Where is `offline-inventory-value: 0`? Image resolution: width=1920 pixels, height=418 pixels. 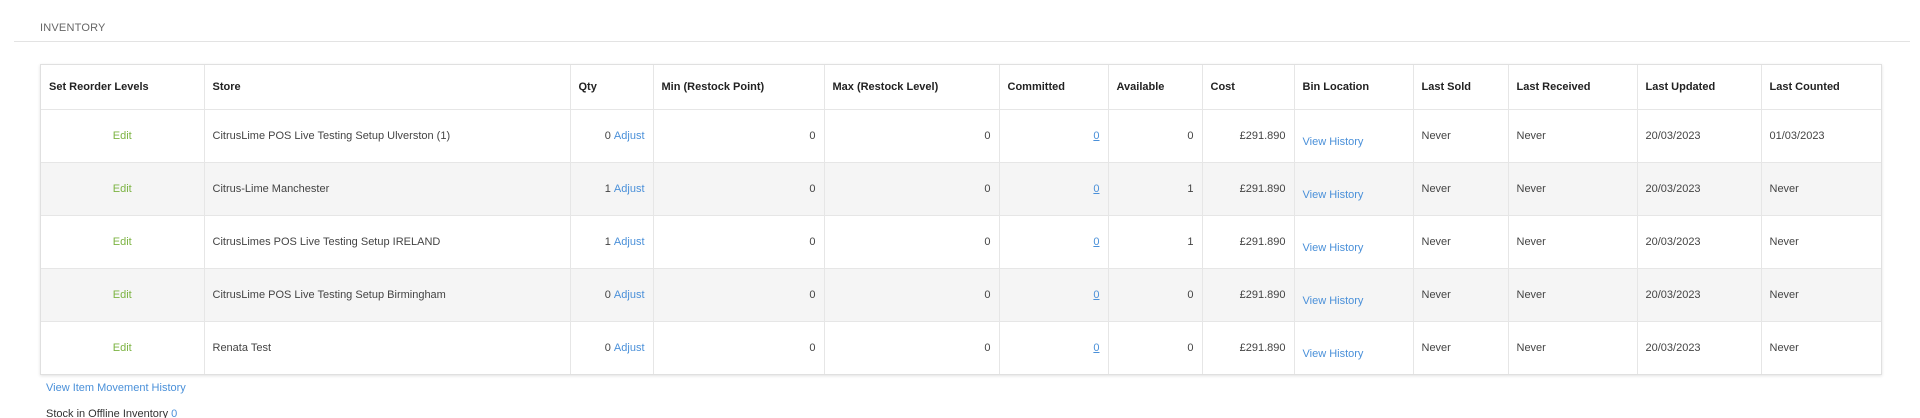
offline-inventory-value: 0 is located at coordinates (174, 413).